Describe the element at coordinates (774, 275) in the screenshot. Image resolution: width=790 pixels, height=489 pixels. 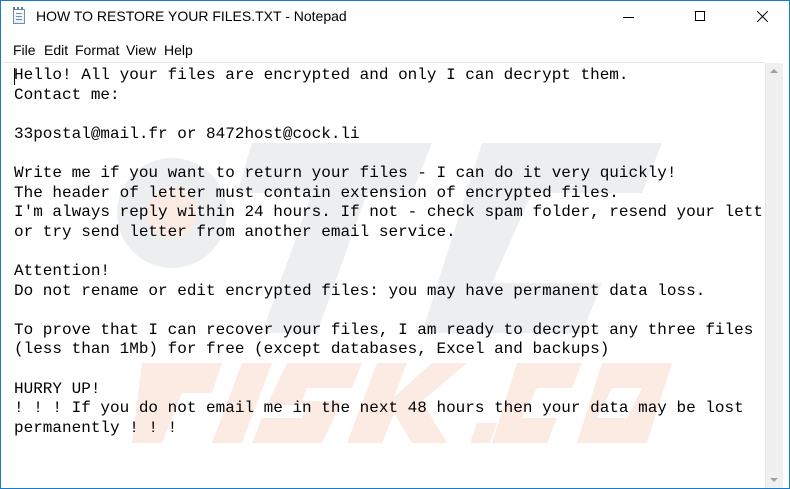
I see `vertical-scrollbar` at that location.